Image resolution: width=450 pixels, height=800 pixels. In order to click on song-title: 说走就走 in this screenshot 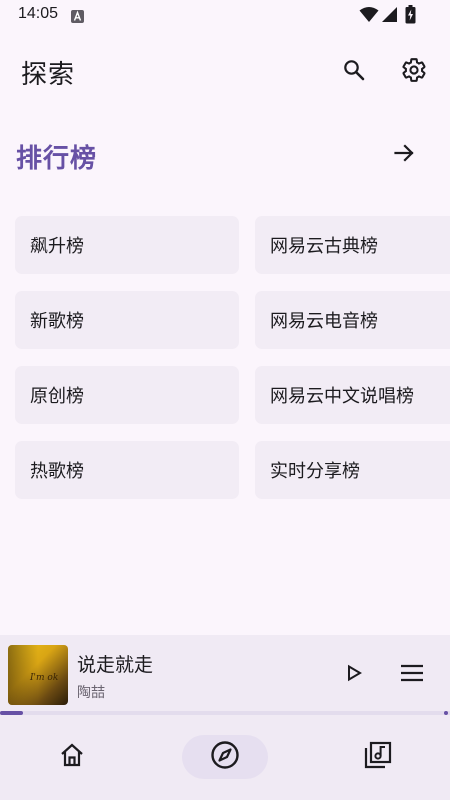, I will do `click(115, 665)`.